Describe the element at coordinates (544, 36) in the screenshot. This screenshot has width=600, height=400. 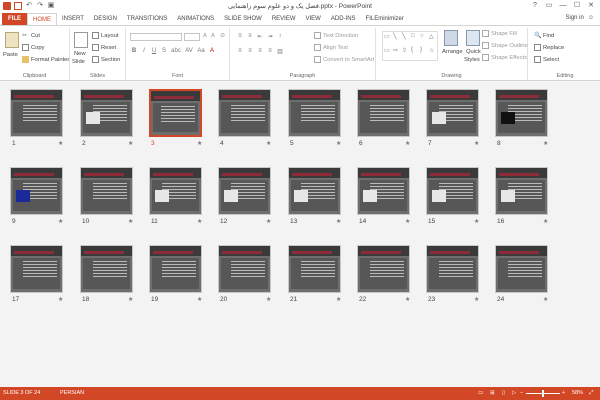
I see `find-button: 🔍 Find` at that location.